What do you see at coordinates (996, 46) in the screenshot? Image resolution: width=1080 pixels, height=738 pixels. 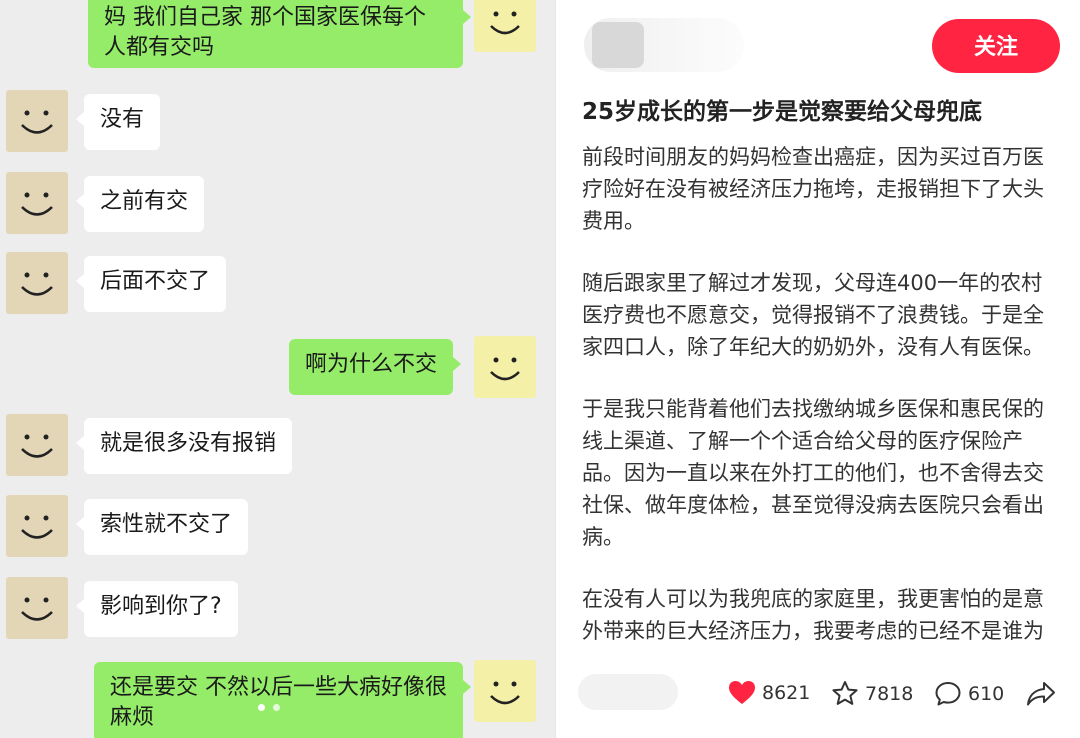 I see `follow-button: 关注` at bounding box center [996, 46].